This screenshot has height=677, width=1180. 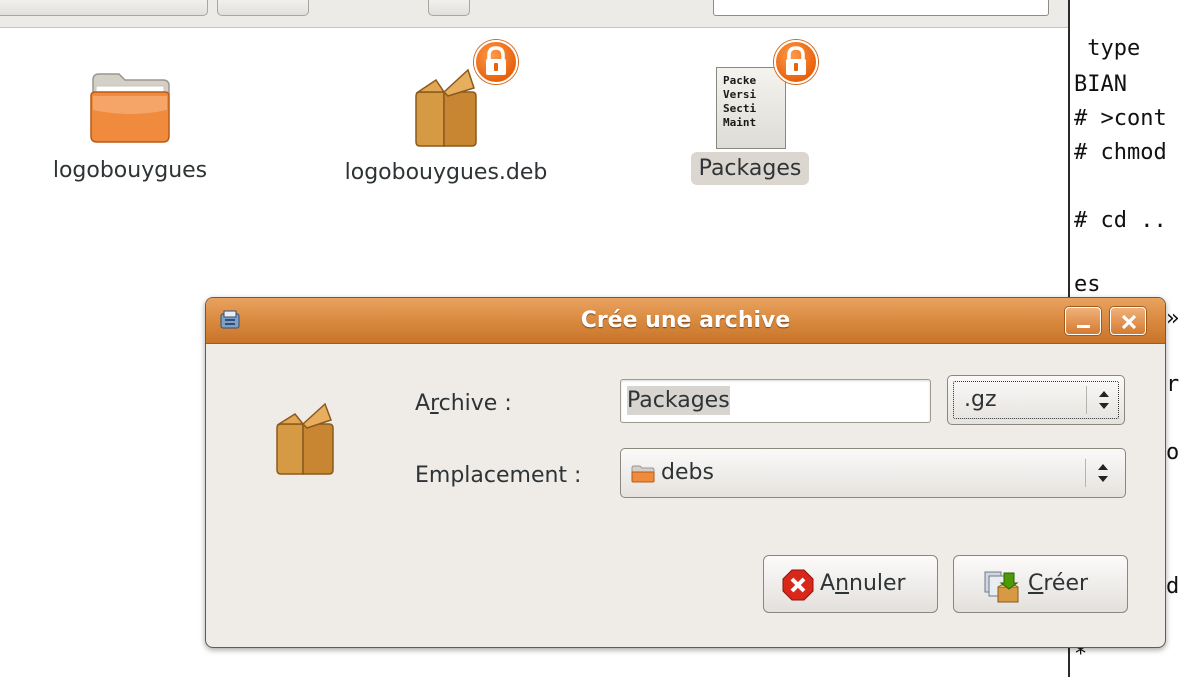 I want to click on terminal-line: r, so click(x=1173, y=384).